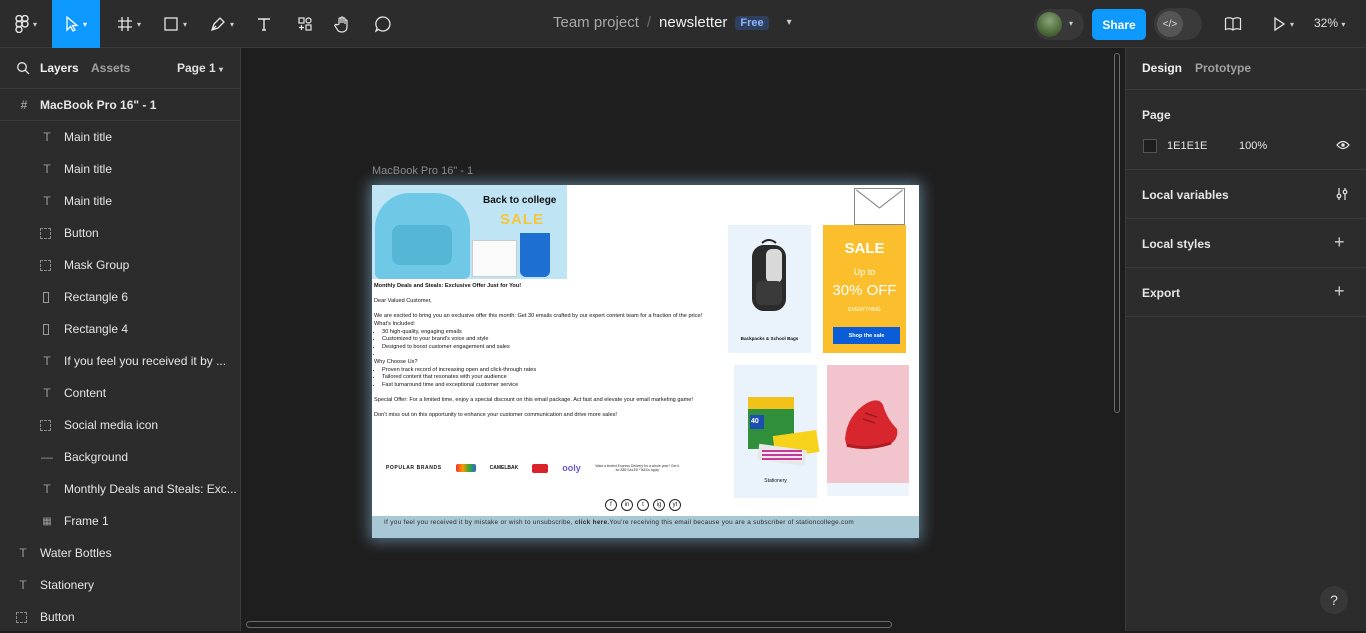 The image size is (1366, 633). I want to click on text-icon, so click(264, 24).